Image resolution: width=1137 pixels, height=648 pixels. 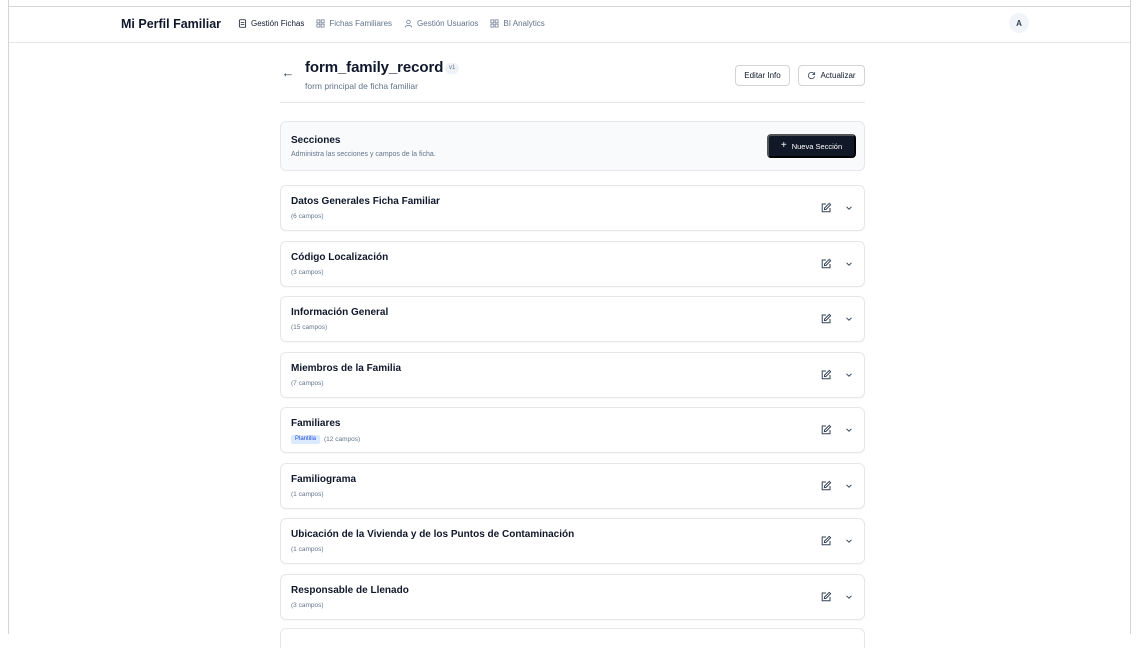 I want to click on section-meta: (15 campos), so click(x=309, y=327).